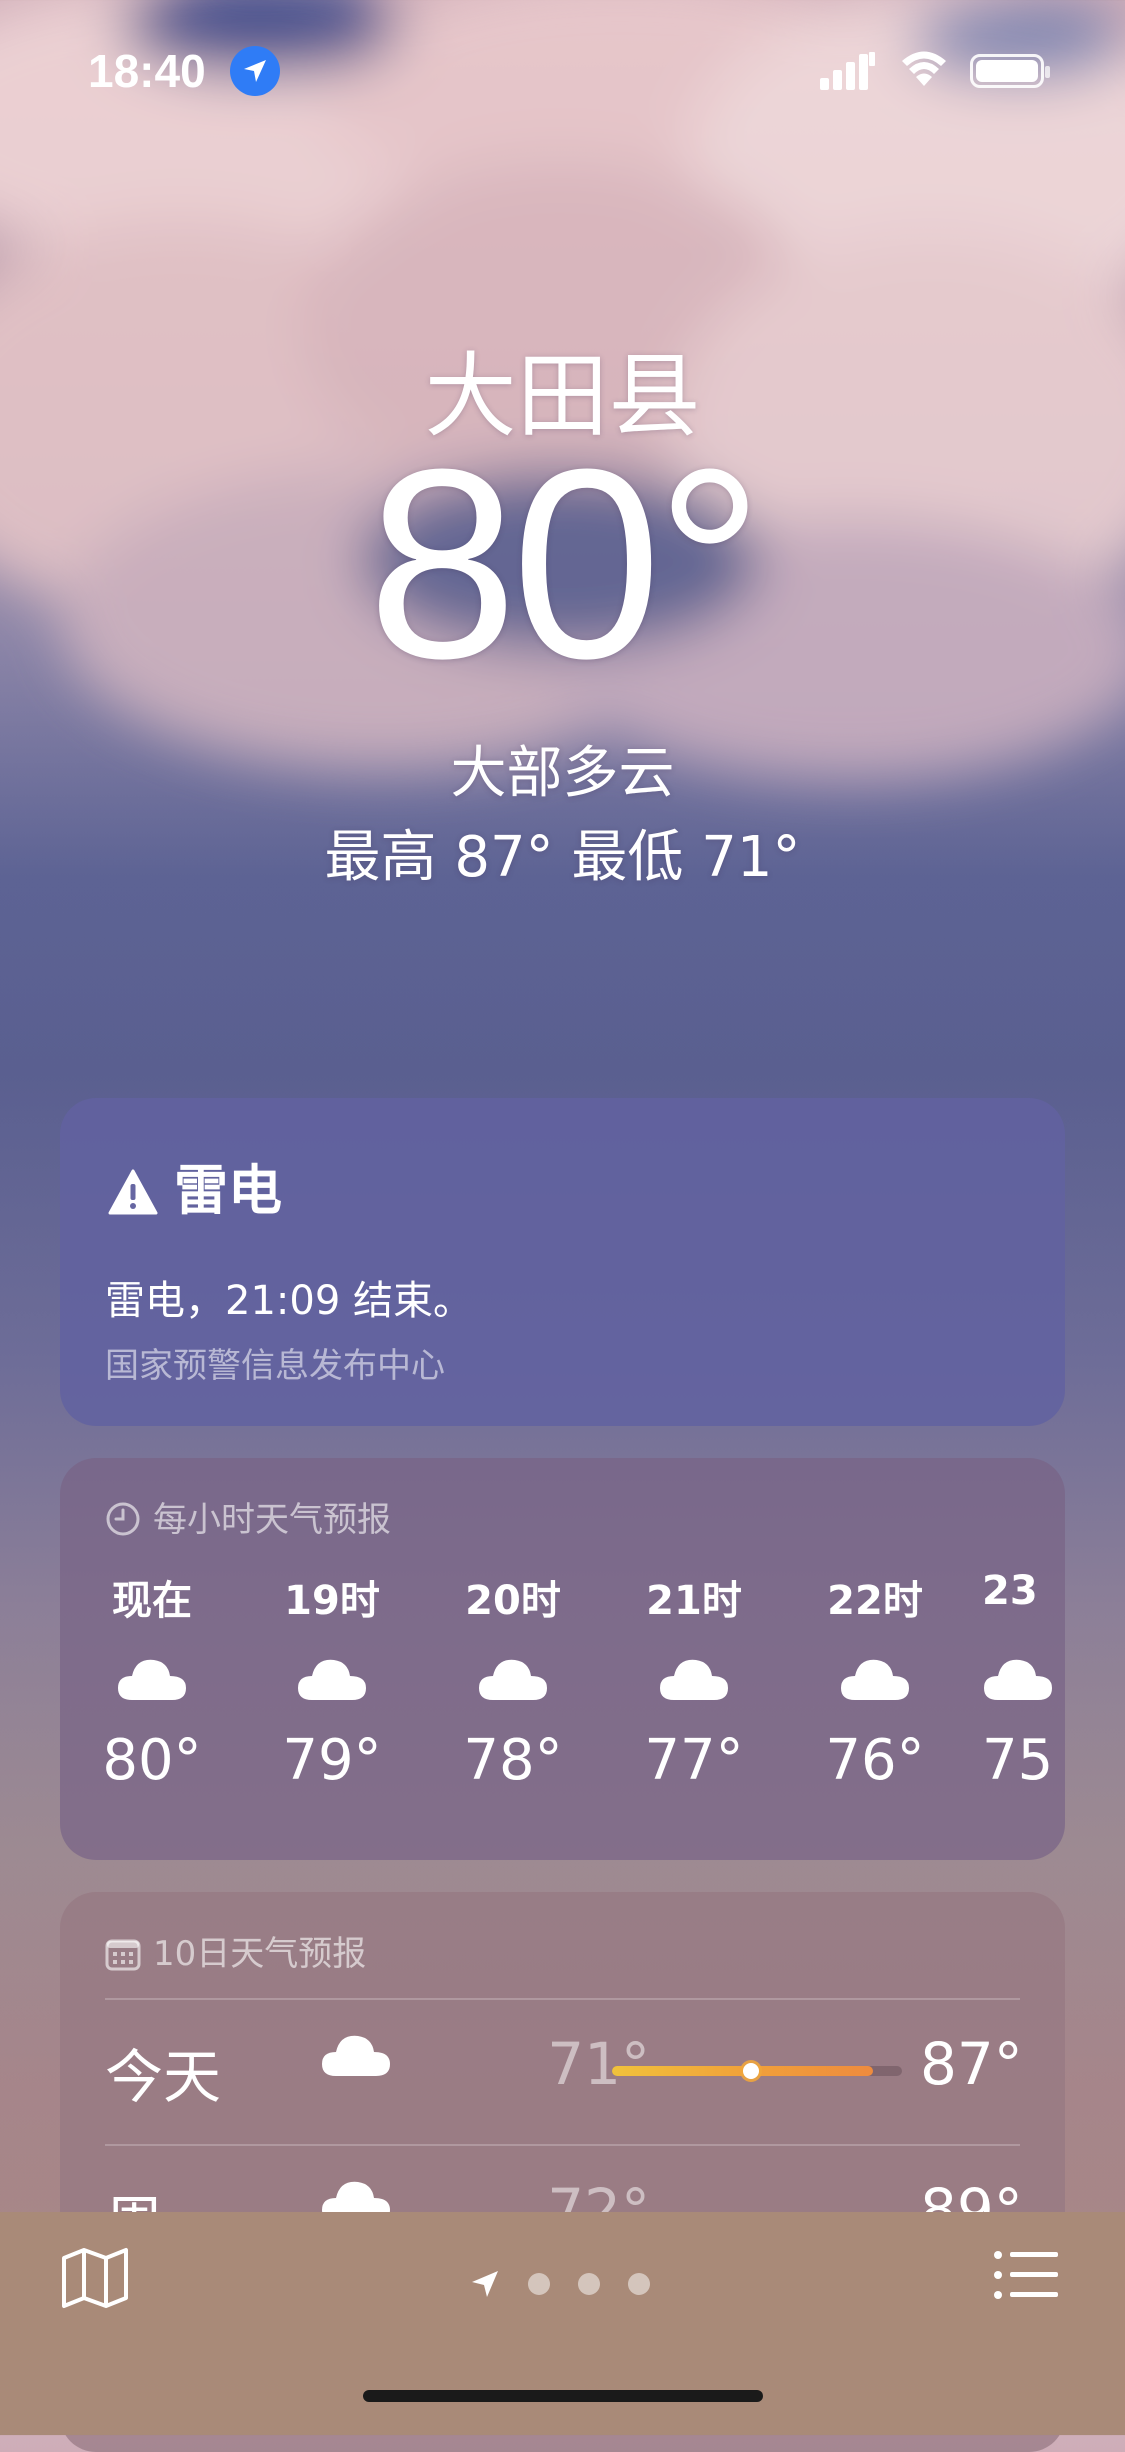 The image size is (1125, 2452). I want to click on alert-title-row: 雷电, so click(195, 1185).